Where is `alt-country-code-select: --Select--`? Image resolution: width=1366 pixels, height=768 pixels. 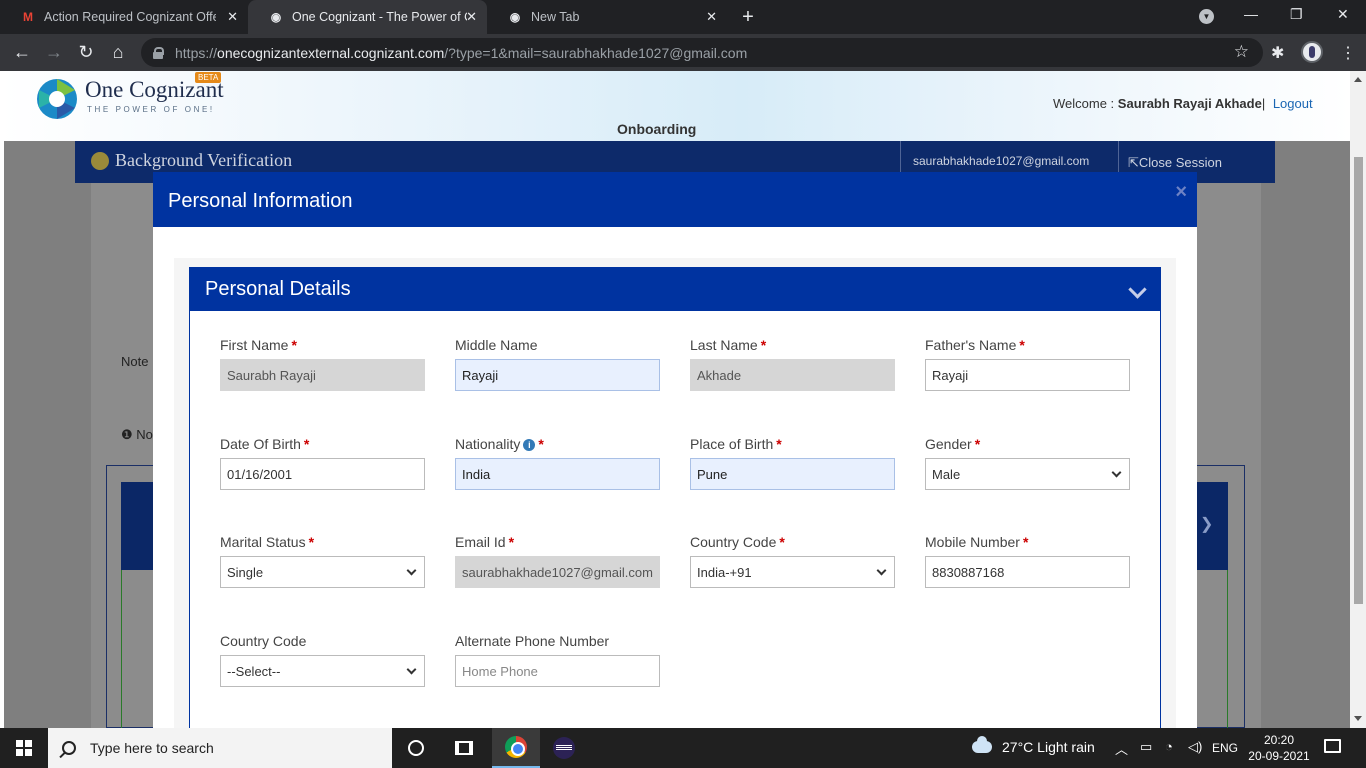
alt-country-code-select: --Select-- is located at coordinates (322, 671).